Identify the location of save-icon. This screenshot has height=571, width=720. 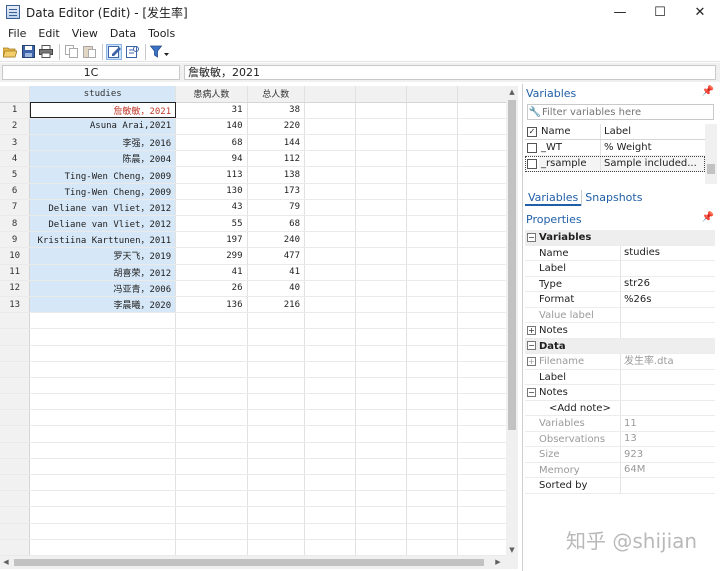
(28, 52).